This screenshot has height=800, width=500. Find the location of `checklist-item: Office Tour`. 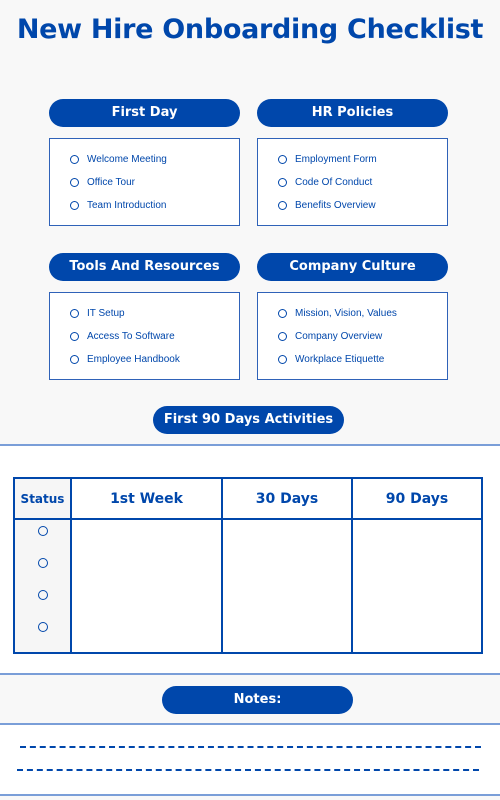

checklist-item: Office Tour is located at coordinates (102, 182).